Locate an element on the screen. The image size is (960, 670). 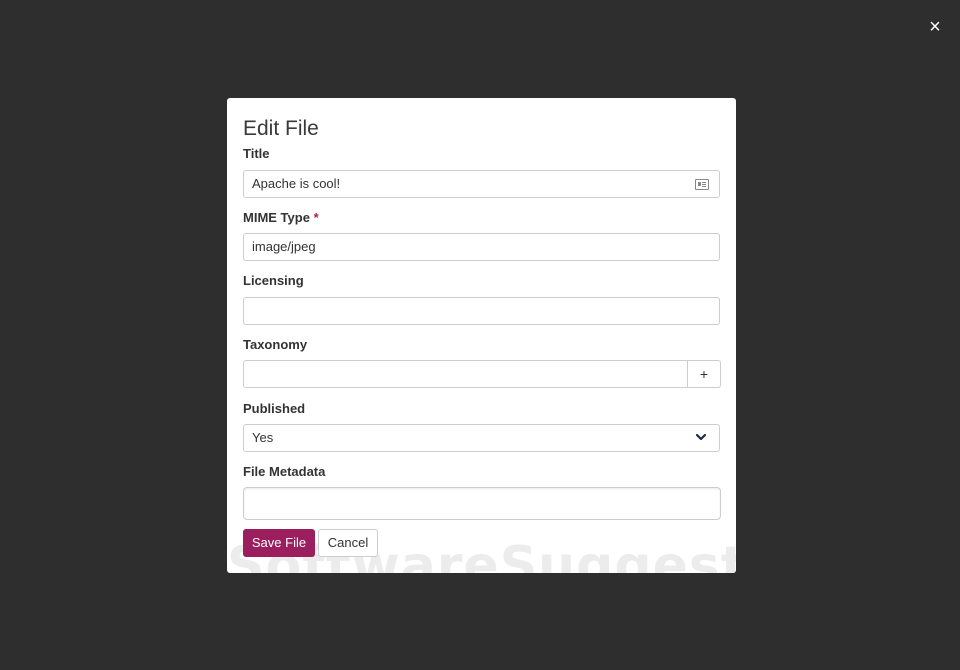
close-icon: × is located at coordinates (935, 27).